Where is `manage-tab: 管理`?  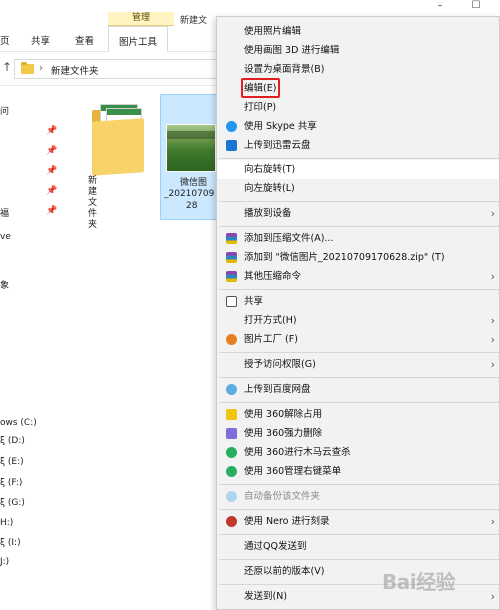
manage-tab: 管理 is located at coordinates (141, 19).